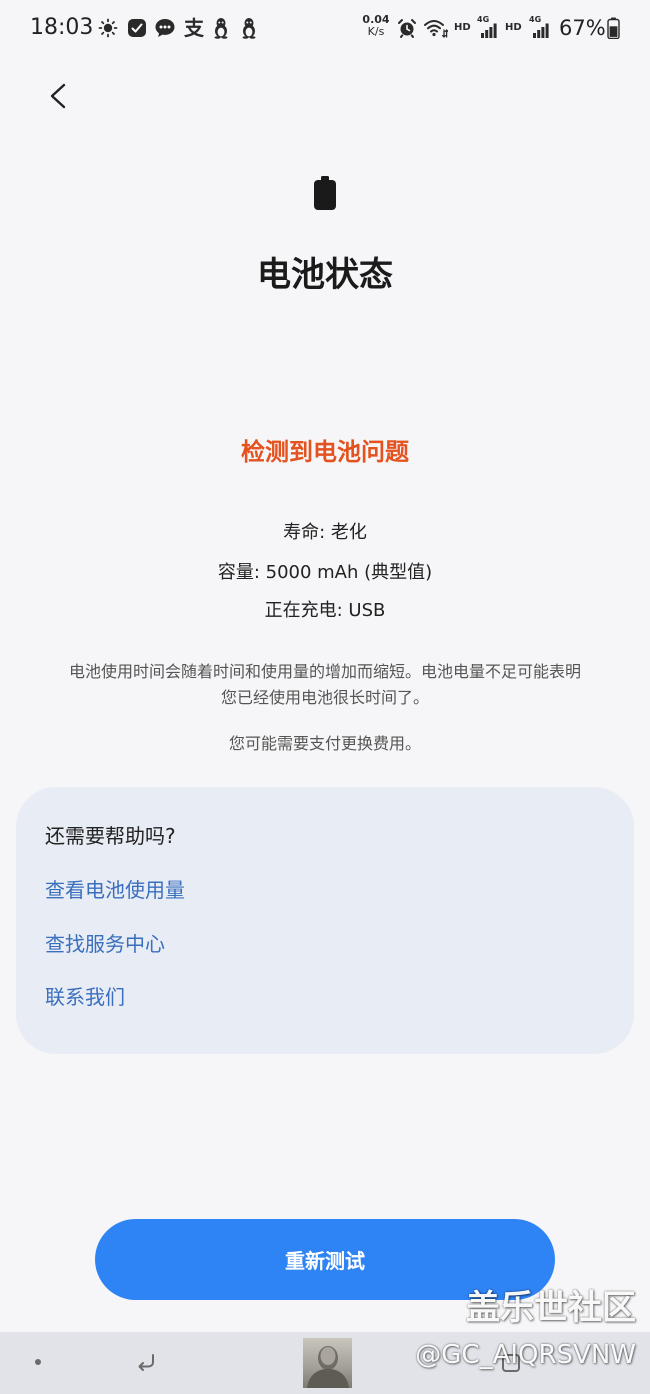 The width and height of the screenshot is (650, 1394). I want to click on navigation-bar, so click(325, 1363).